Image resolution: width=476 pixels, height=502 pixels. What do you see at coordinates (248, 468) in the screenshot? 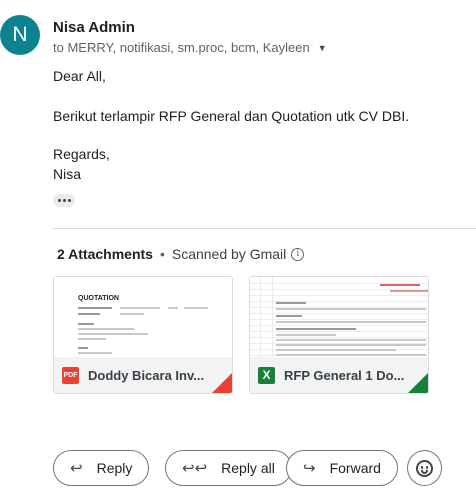
I see `reply-all-label: Reply all` at bounding box center [248, 468].